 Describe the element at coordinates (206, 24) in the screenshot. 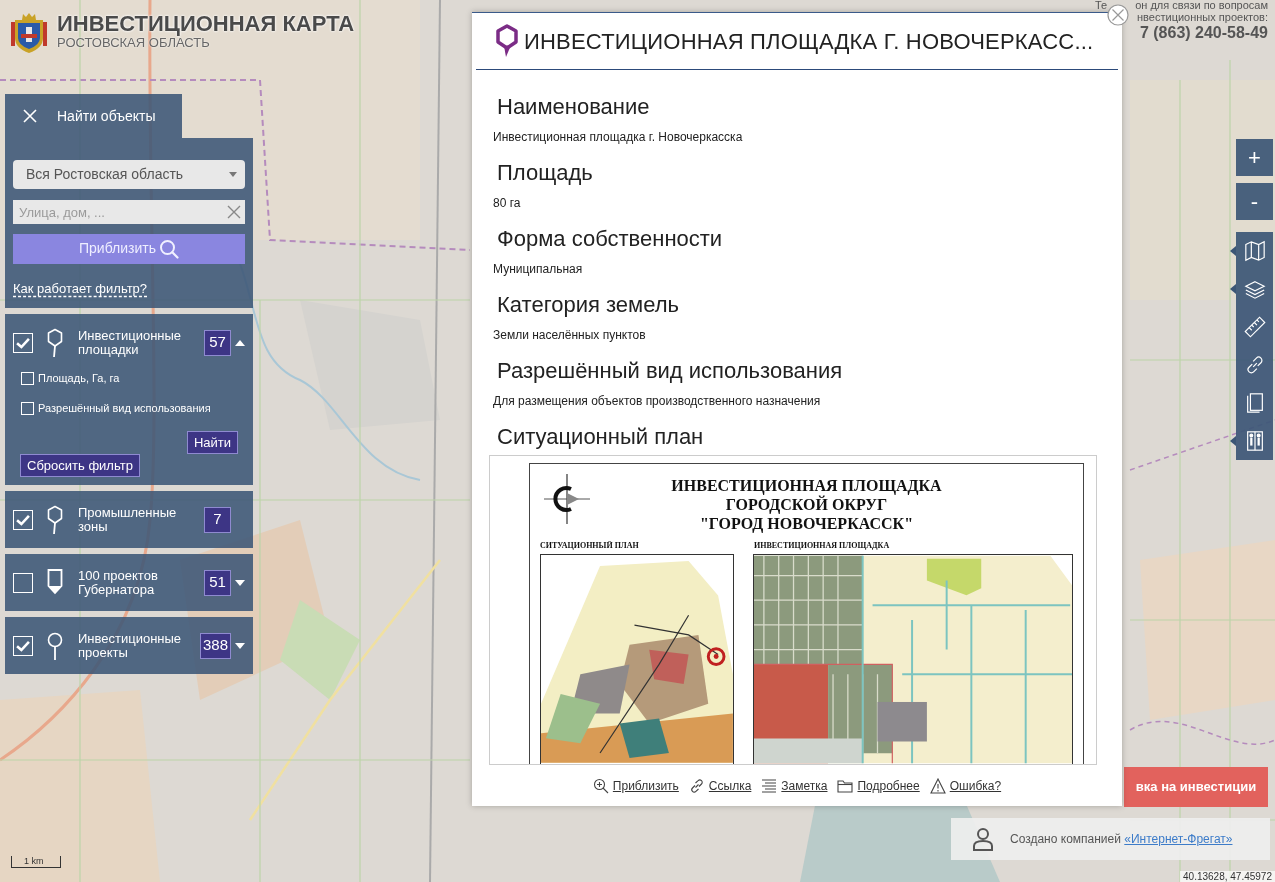

I see `site-title: ИНВЕСТИЦИОННАЯ КАРТА` at that location.